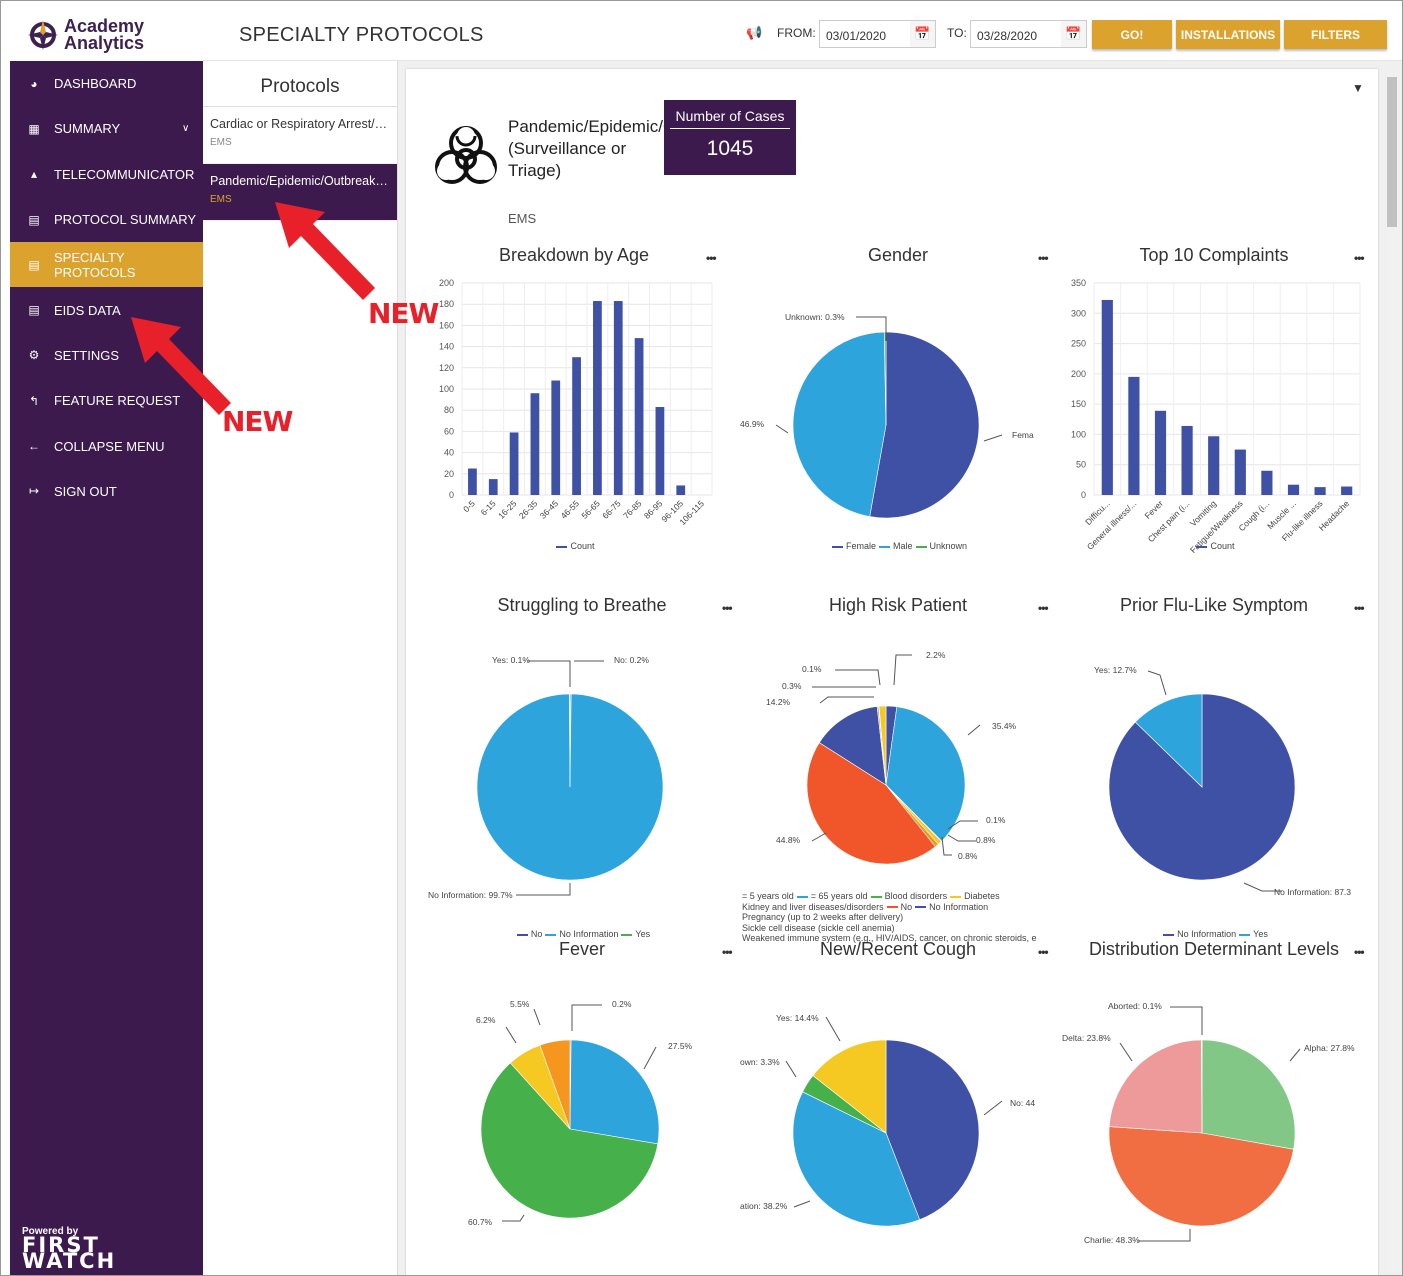 The image size is (1403, 1276). What do you see at coordinates (898, 546) in the screenshot?
I see `chart-legend: Female Male Unknown` at bounding box center [898, 546].